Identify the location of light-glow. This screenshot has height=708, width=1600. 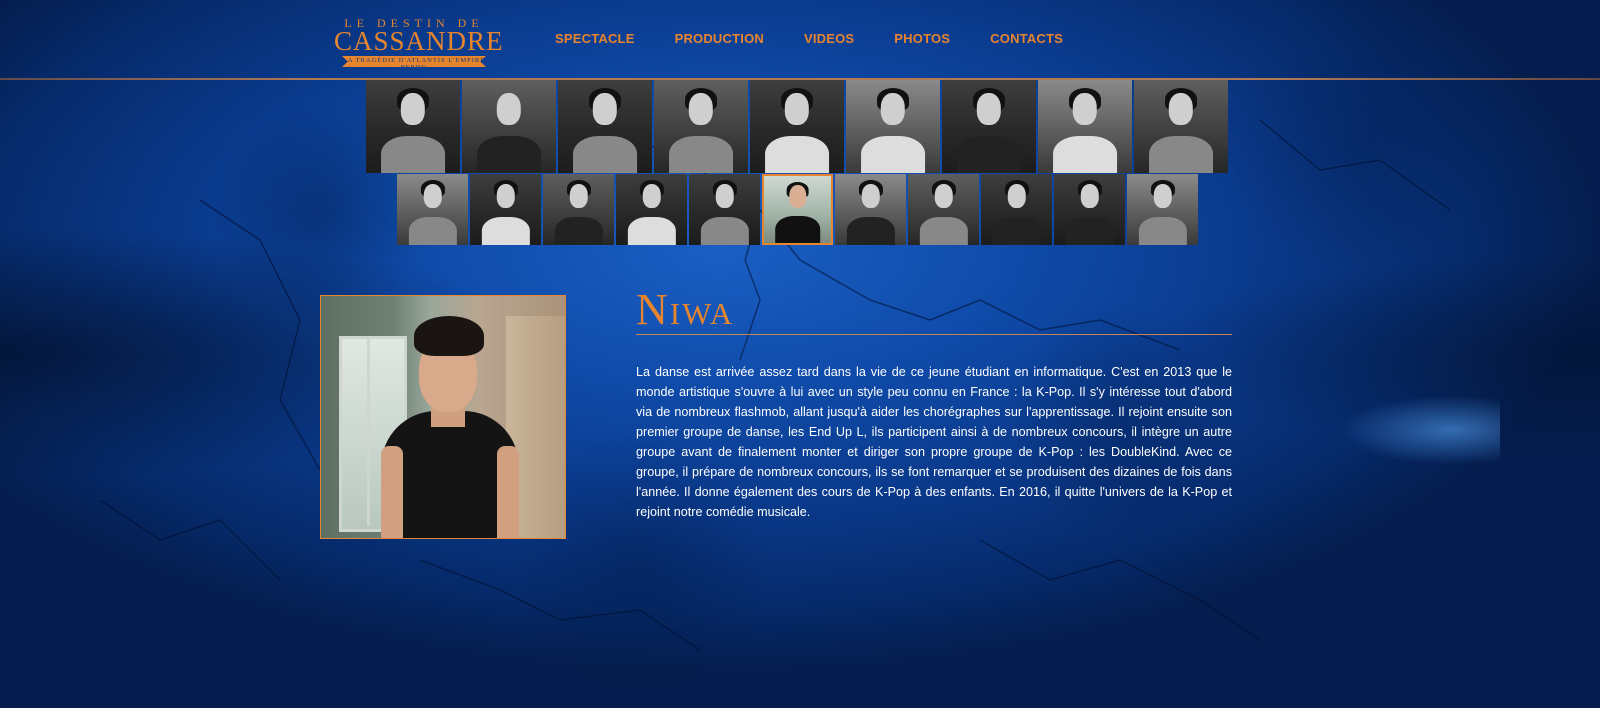
(1420, 430).